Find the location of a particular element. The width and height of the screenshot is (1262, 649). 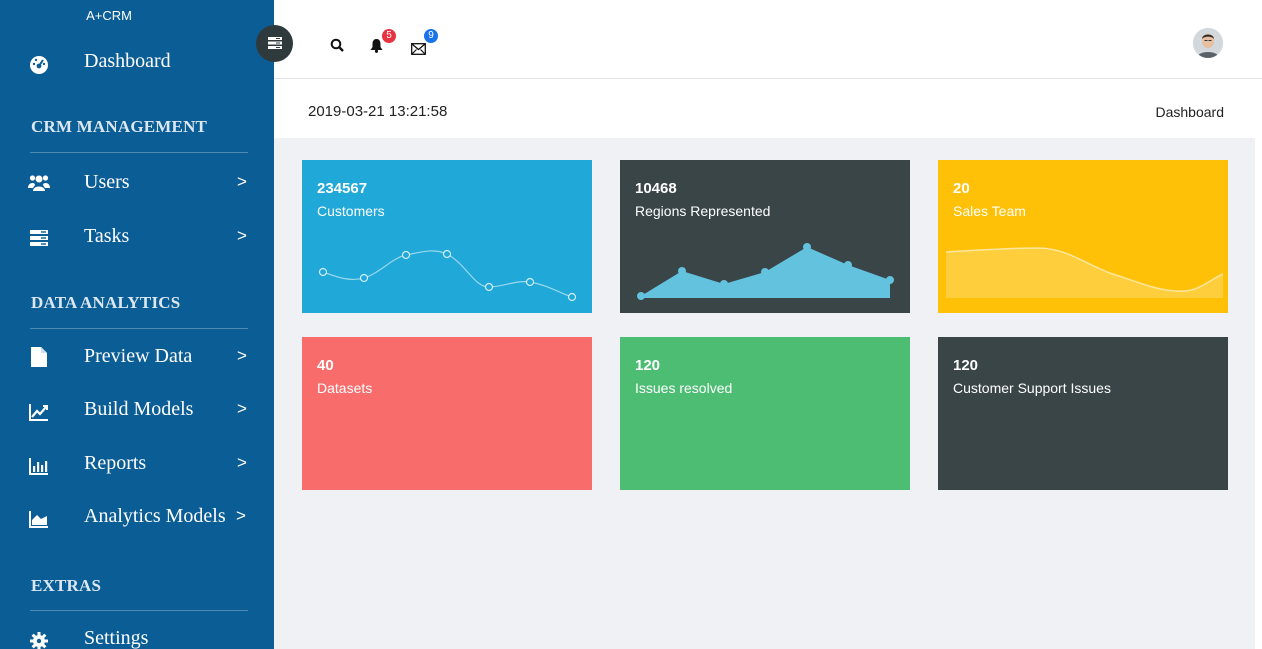

current-timestamp: 2019-03-21 13:21:58 is located at coordinates (378, 111).